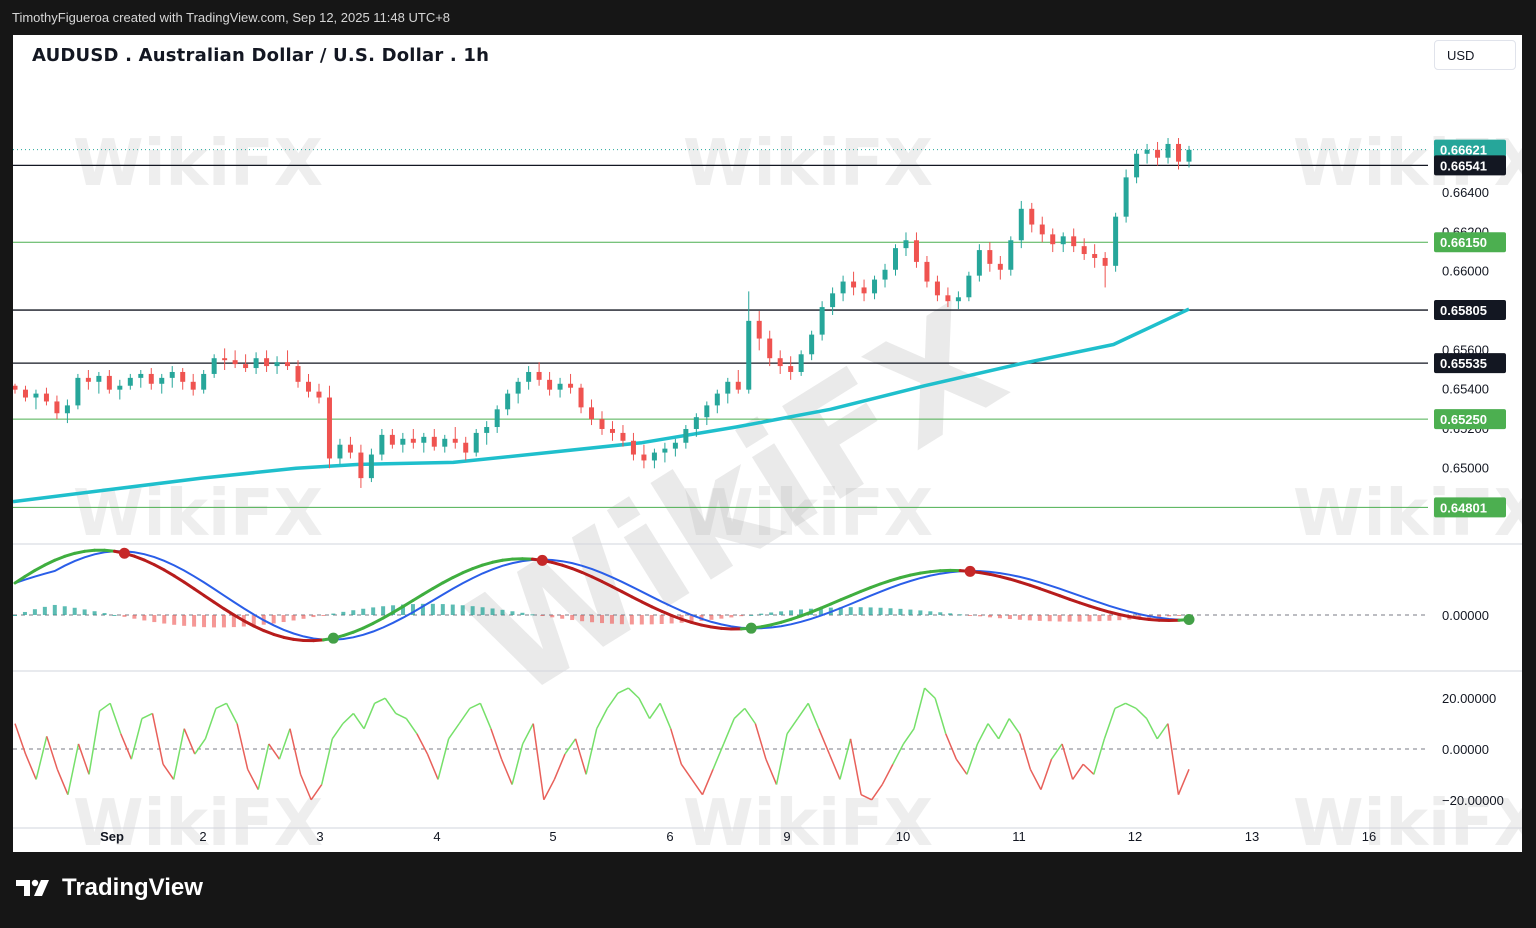  What do you see at coordinates (1463, 165) in the screenshot?
I see `price-label-text: 0.66541` at bounding box center [1463, 165].